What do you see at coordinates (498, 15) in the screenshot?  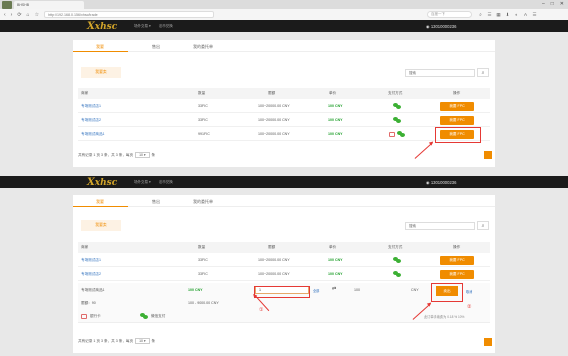 I see `apps-icon: ▦` at bounding box center [498, 15].